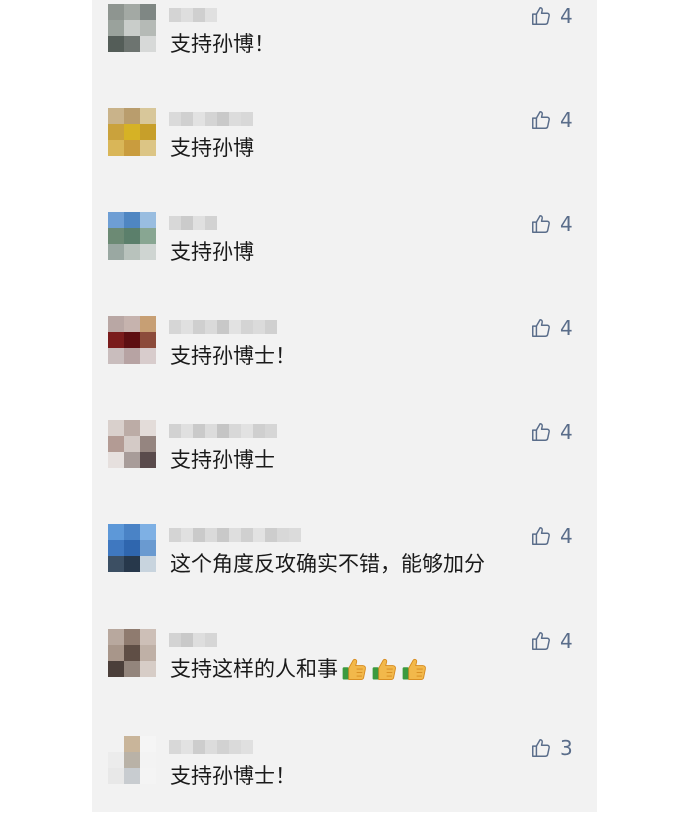 The height and width of the screenshot is (836, 691). What do you see at coordinates (344, 54) in the screenshot?
I see `comment-item: 支持孙博！ 4` at bounding box center [344, 54].